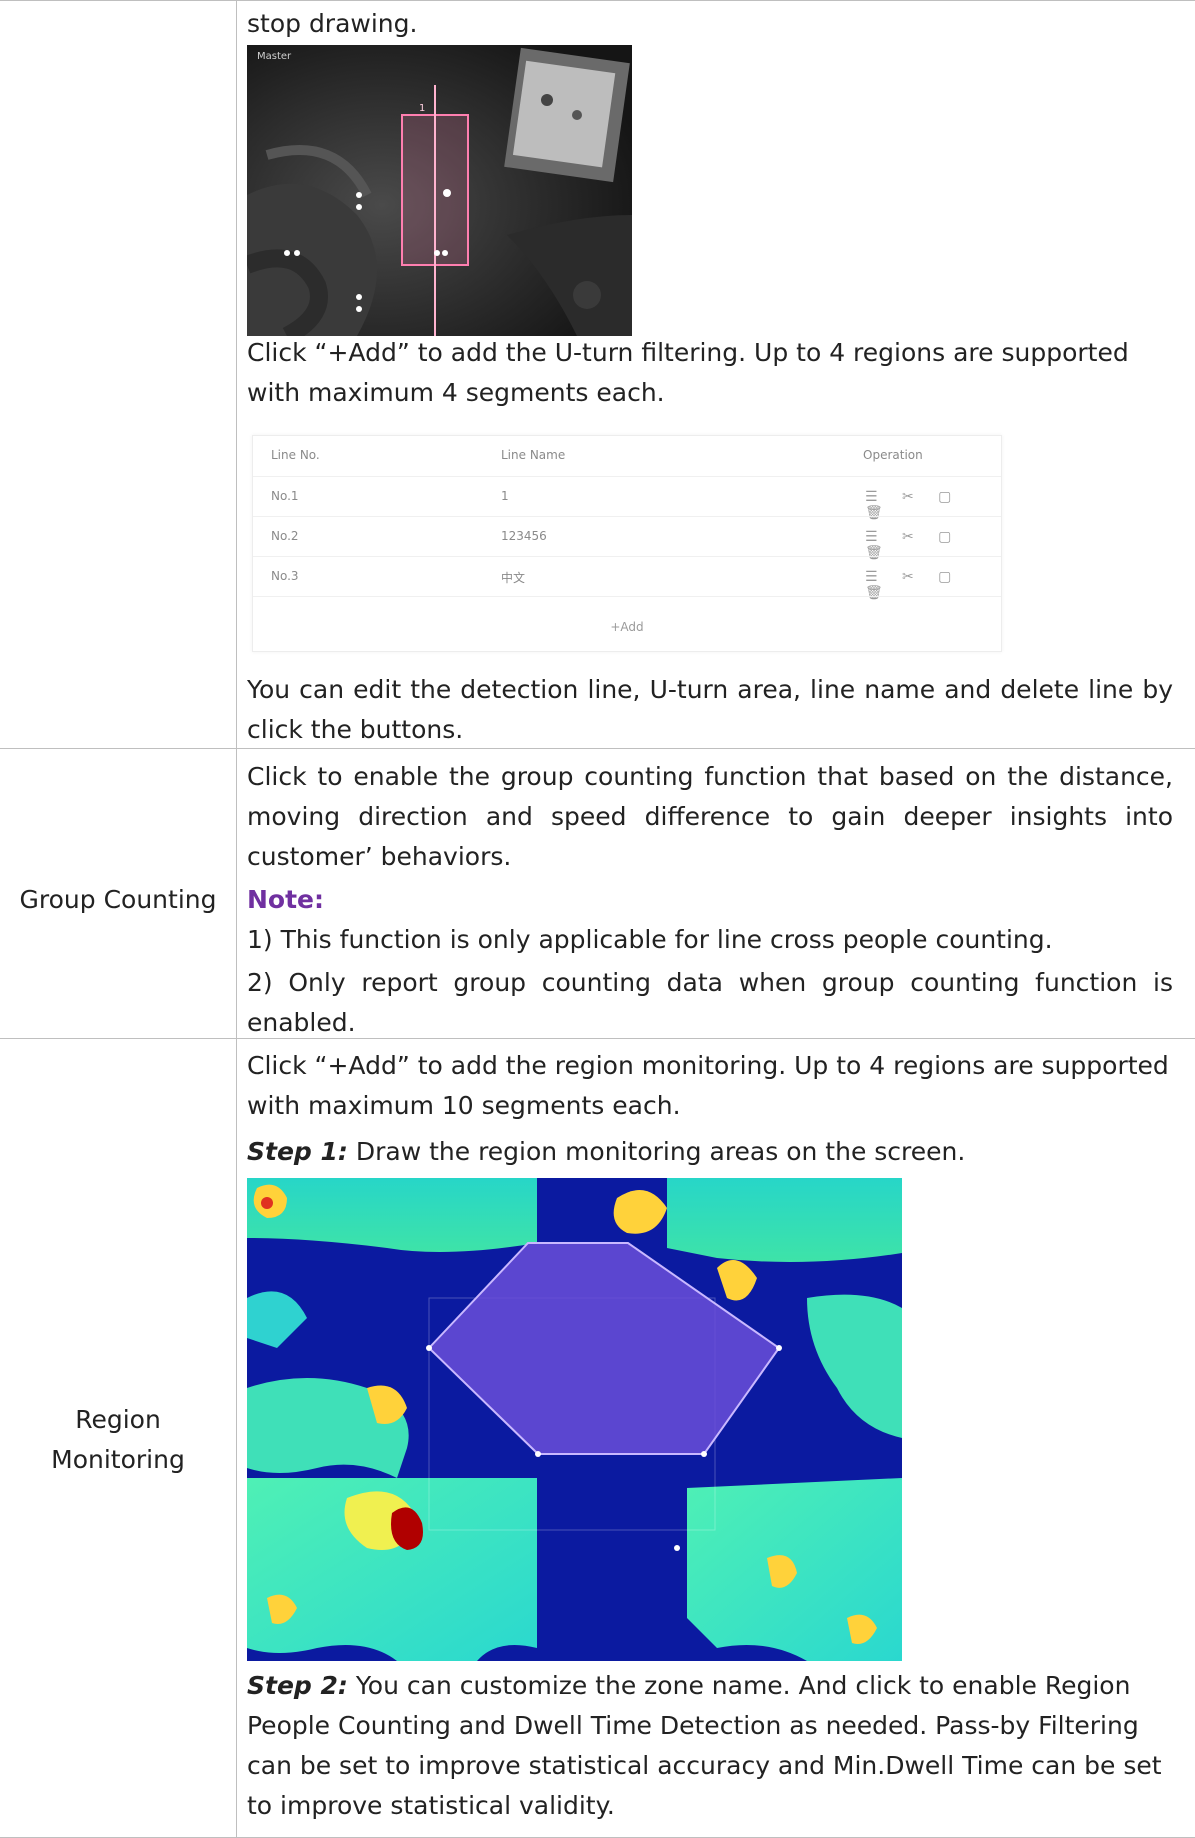  What do you see at coordinates (893, 455) in the screenshot?
I see `header-operation: Operation` at bounding box center [893, 455].